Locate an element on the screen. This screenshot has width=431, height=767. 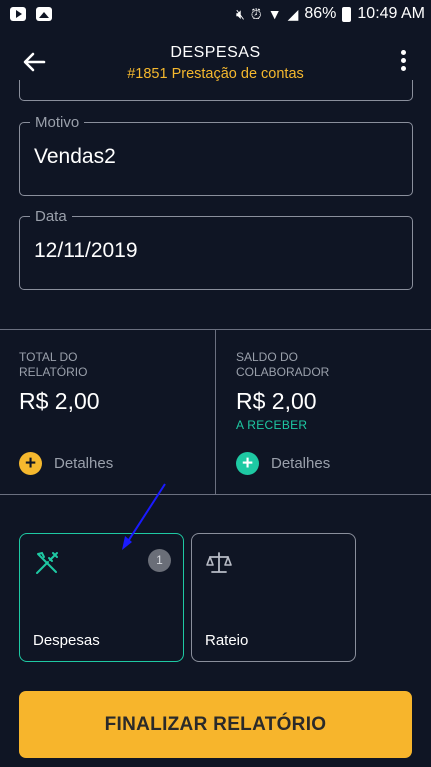
despesas-card-label: Despesas is located at coordinates (66, 640).